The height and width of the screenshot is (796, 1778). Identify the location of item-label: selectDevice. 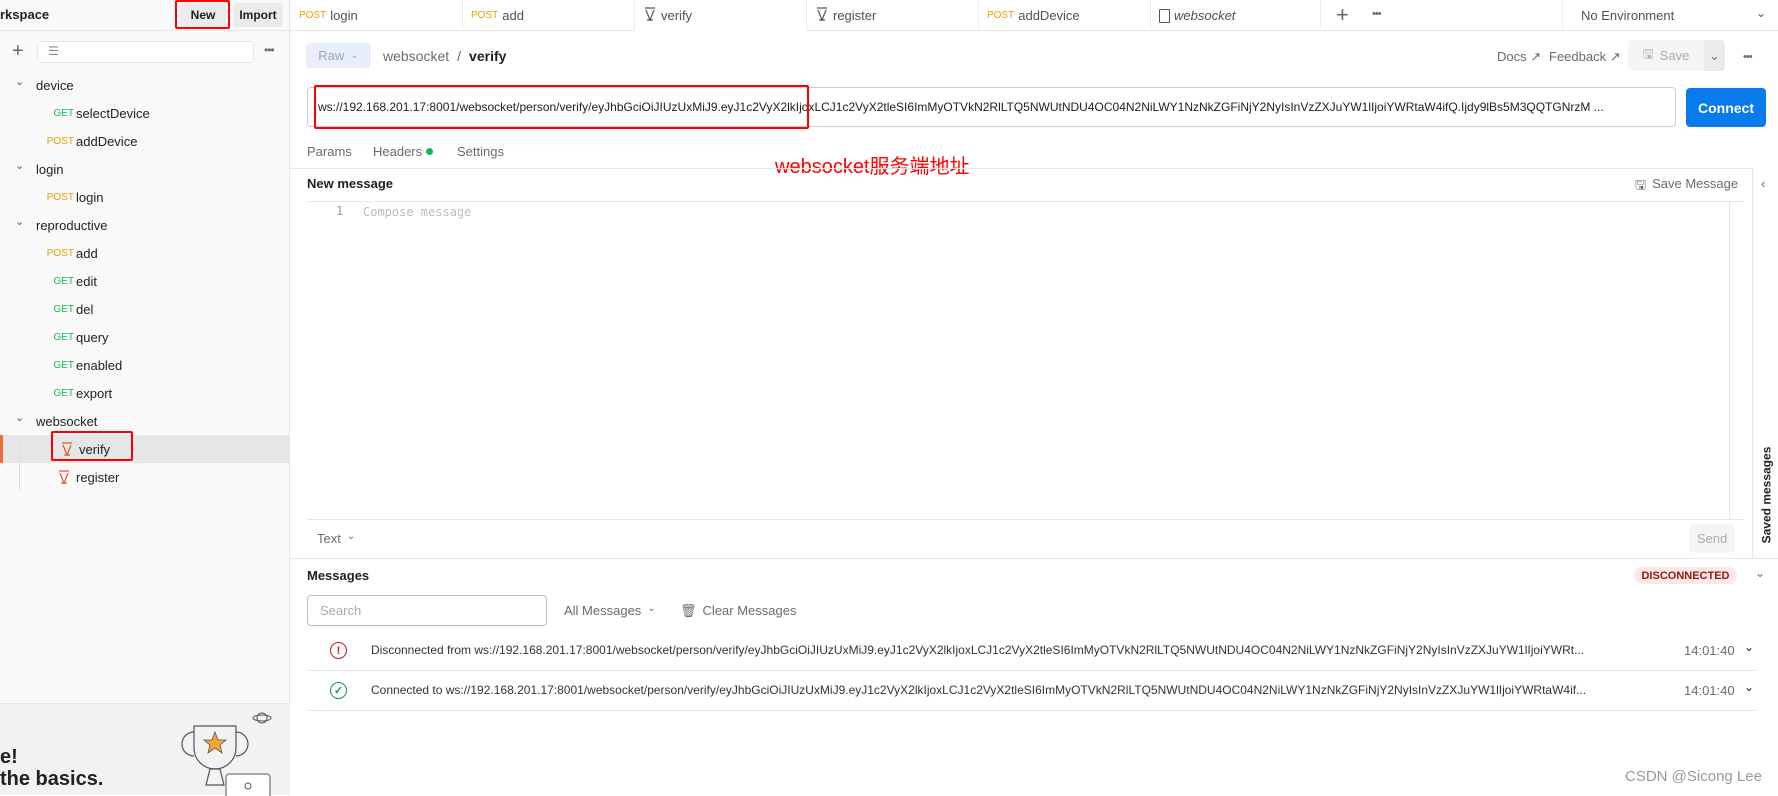
(113, 113).